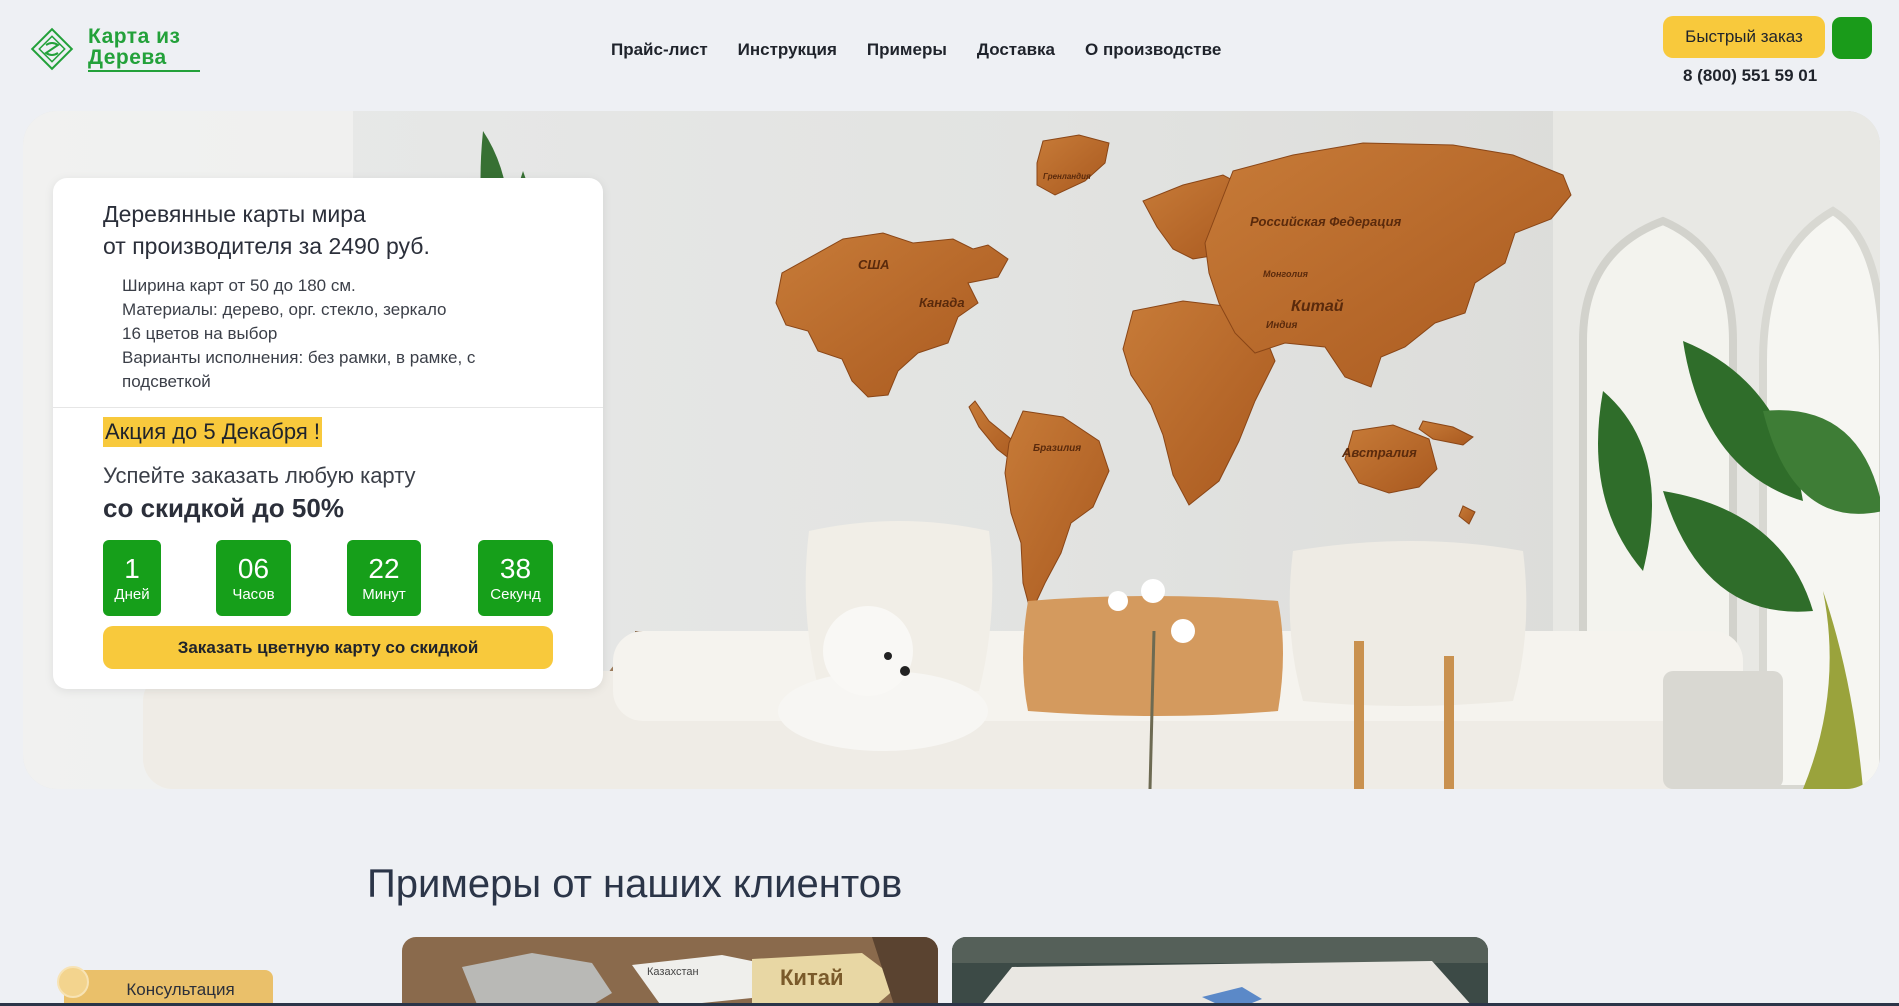 This screenshot has height=1006, width=1899. What do you see at coordinates (1067, 176) in the screenshot?
I see `map-label-greenland: Гренландия` at bounding box center [1067, 176].